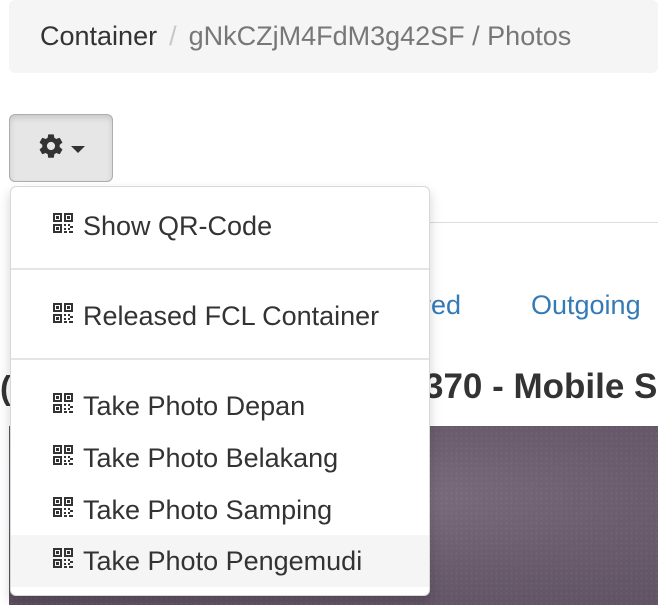 Image resolution: width=658 pixels, height=605 pixels. Describe the element at coordinates (178, 225) in the screenshot. I see `menu-item-label: Show QR-Code` at that location.